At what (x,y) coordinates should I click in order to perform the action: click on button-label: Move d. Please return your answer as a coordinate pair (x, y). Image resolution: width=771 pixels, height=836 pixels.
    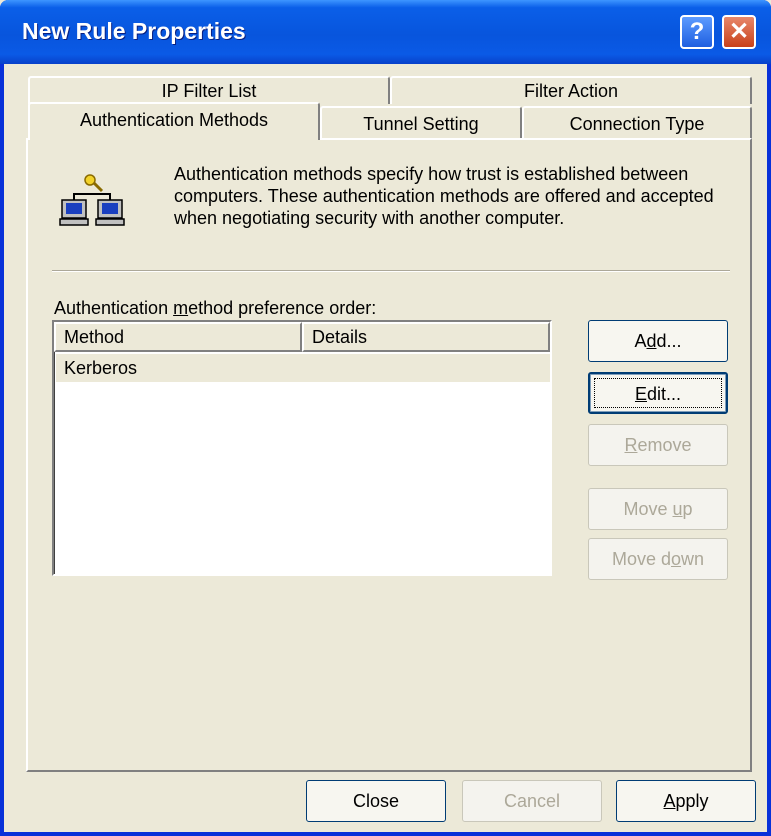
    Looking at the image, I should click on (641, 559).